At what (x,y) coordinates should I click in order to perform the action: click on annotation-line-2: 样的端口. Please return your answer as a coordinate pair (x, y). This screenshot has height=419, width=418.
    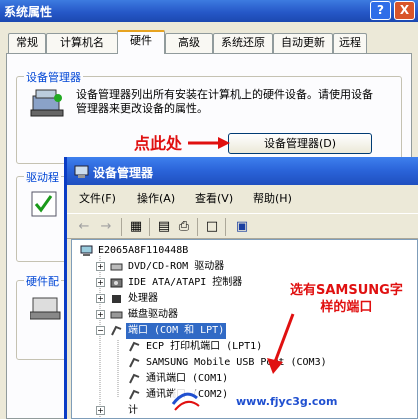
    Looking at the image, I should click on (346, 307).